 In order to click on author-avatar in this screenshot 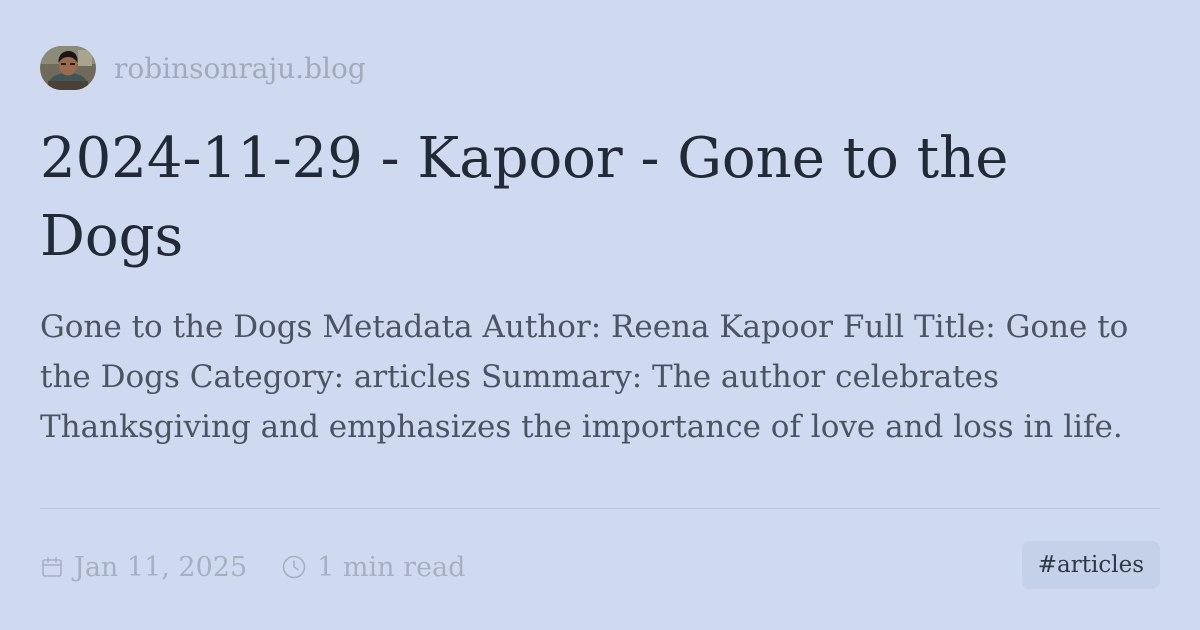, I will do `click(68, 68)`.